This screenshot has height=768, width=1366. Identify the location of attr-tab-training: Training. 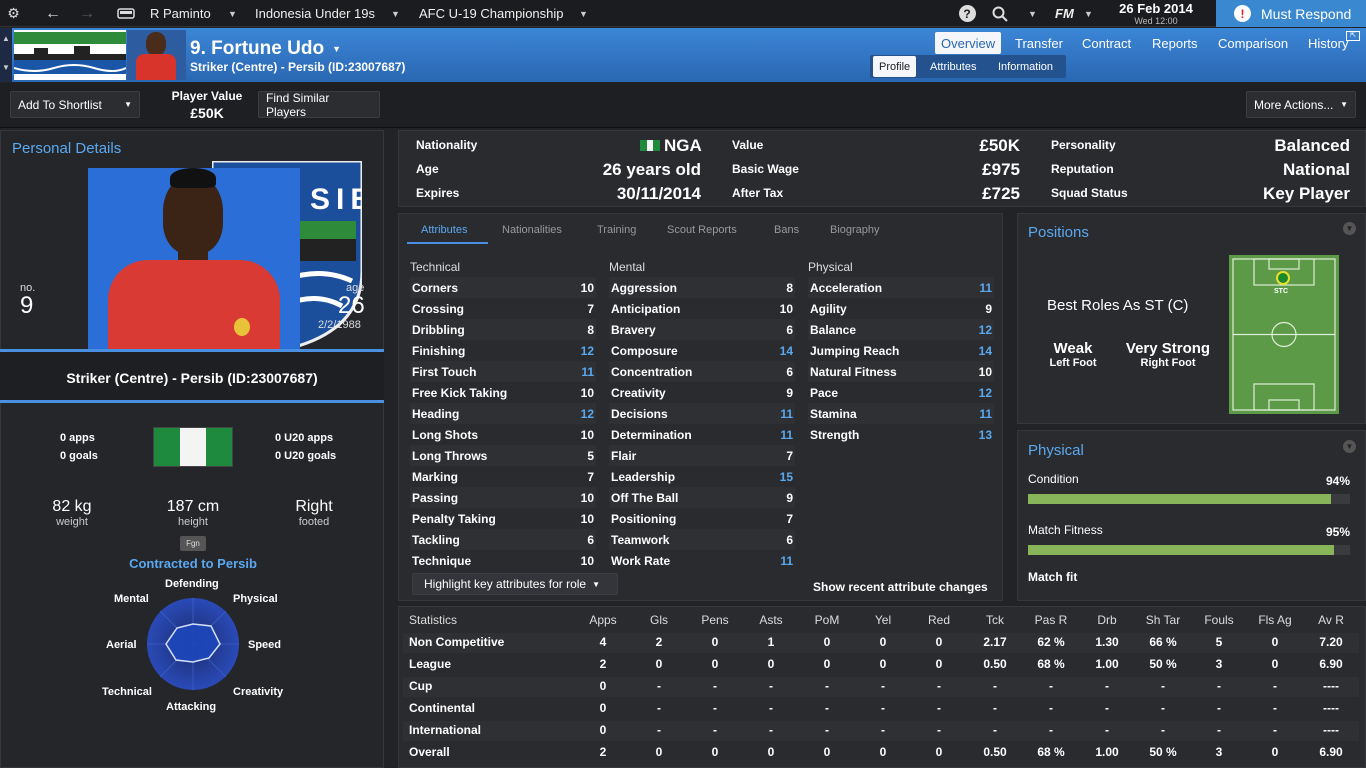
(616, 230).